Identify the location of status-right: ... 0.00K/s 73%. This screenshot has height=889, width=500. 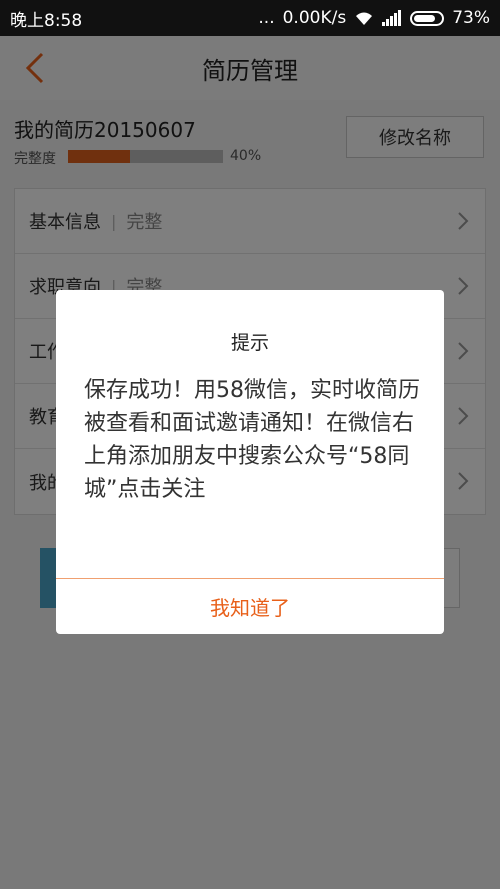
(374, 18).